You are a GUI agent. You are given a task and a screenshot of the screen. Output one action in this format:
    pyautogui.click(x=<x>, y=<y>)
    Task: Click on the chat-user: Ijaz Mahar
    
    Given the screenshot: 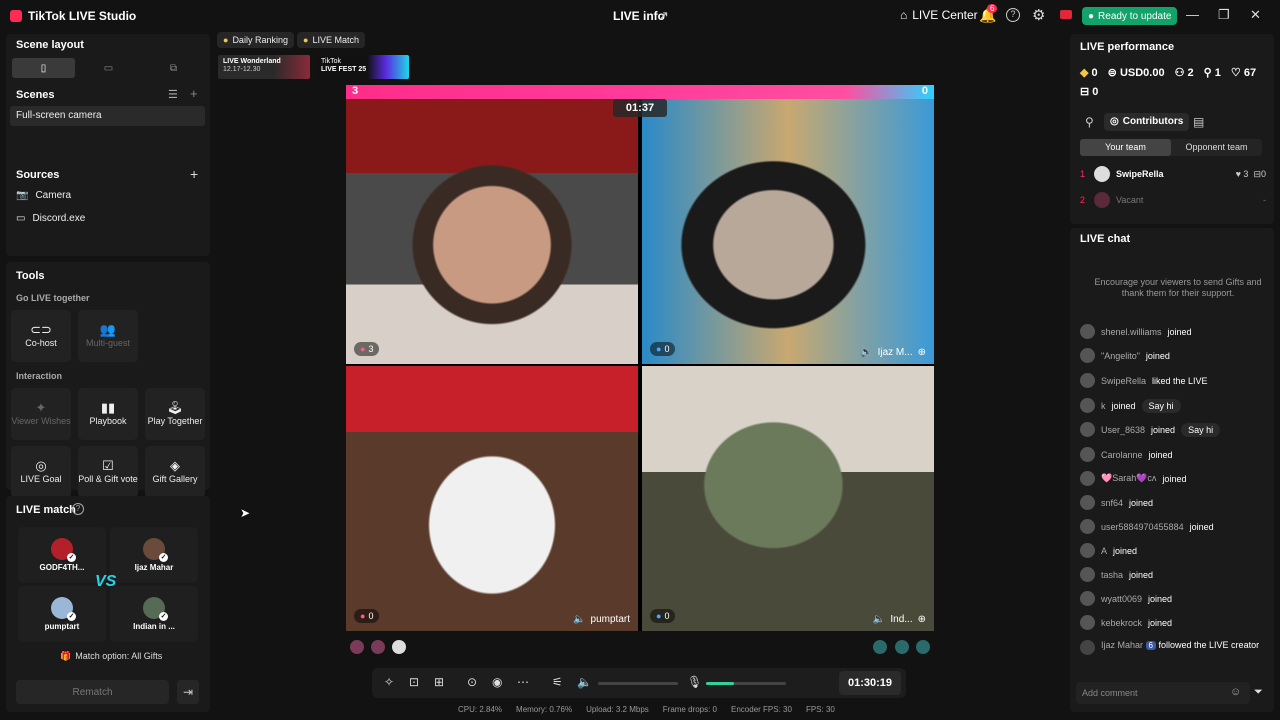 What is the action you would take?
    pyautogui.click(x=1122, y=645)
    